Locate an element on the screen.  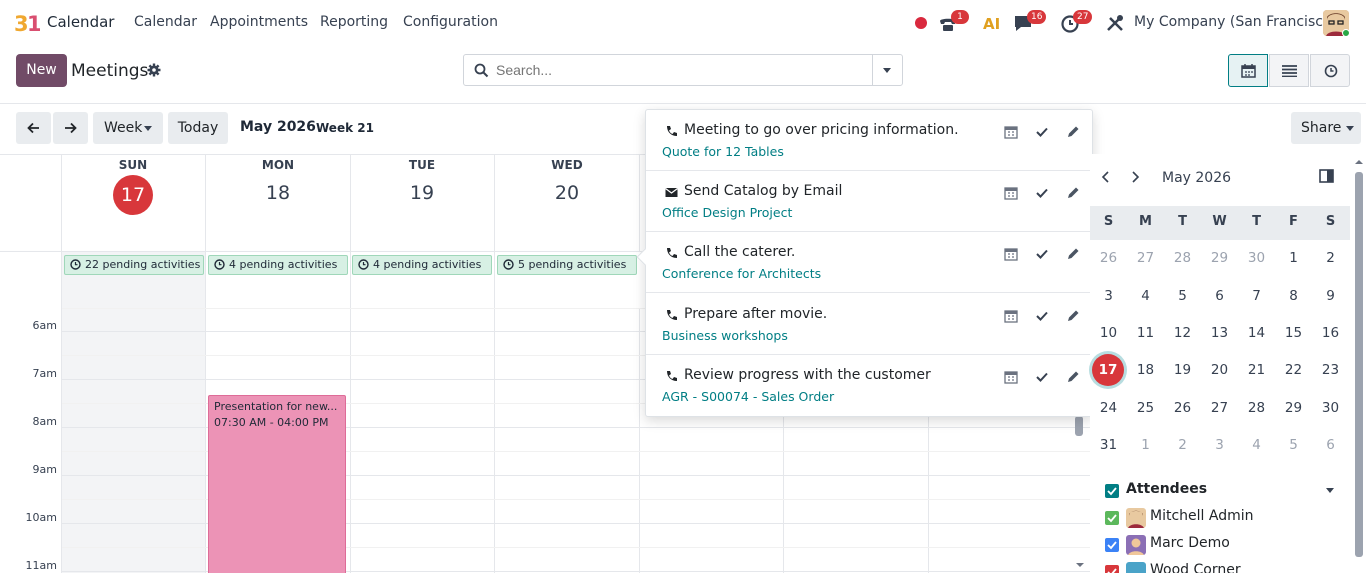
pending-activities-mon: 4 pending activities is located at coordinates (278, 265).